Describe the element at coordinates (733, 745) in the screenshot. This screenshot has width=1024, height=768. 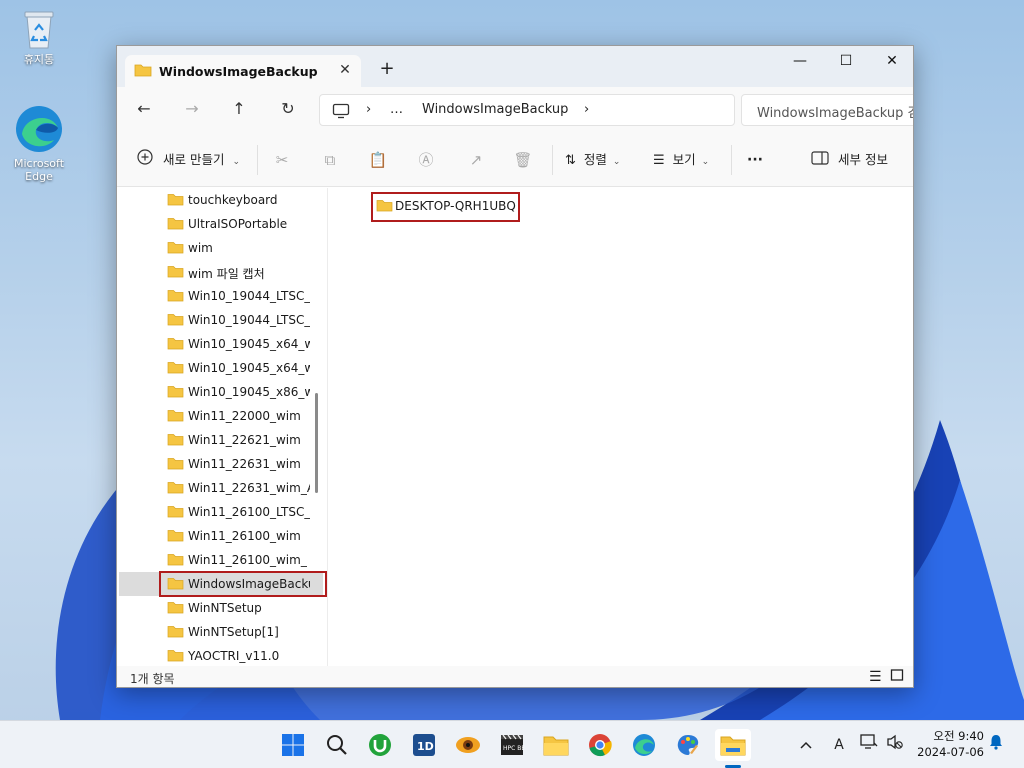
I see `file-explorer-active-icon` at that location.